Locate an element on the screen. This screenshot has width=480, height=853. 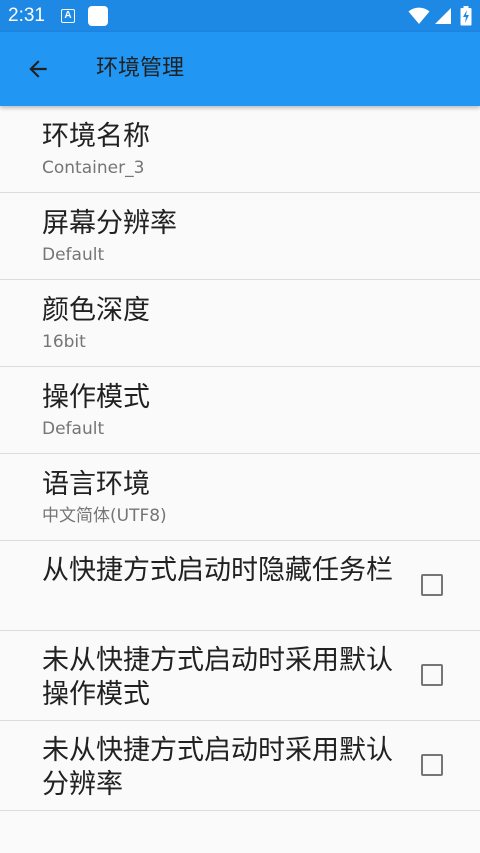
notification-a-icon: A is located at coordinates (68, 16).